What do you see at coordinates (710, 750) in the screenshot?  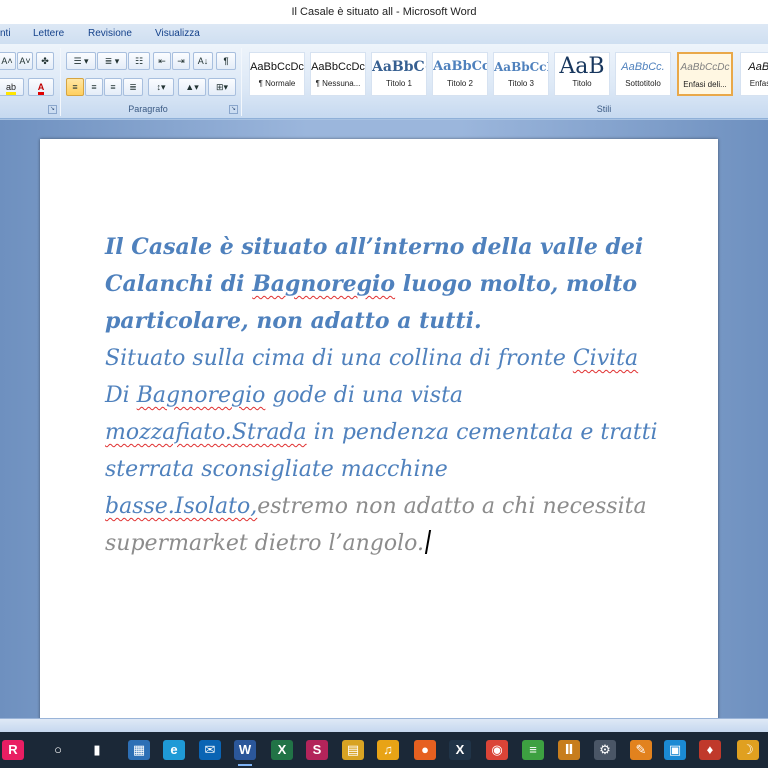 I see `app-red-icon: ♦` at bounding box center [710, 750].